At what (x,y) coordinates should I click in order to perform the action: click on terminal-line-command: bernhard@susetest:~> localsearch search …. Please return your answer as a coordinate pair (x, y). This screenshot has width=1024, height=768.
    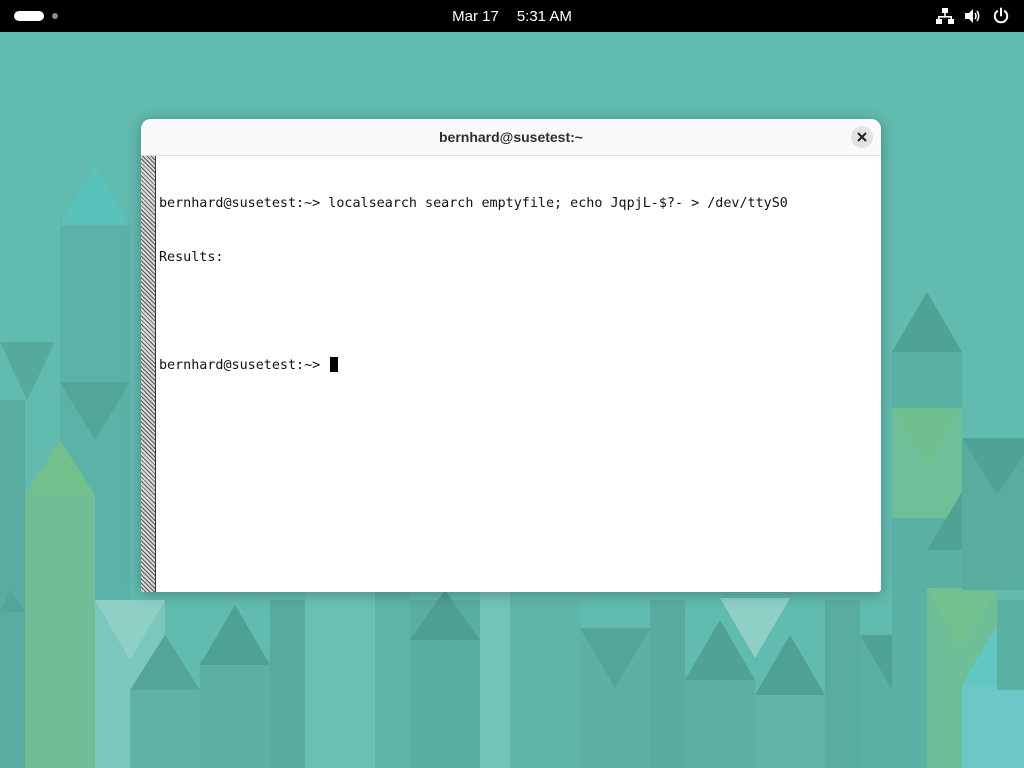
    Looking at the image, I should click on (473, 203).